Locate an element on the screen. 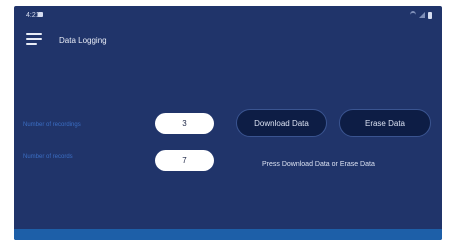  records-value-field: 7 is located at coordinates (184, 160).